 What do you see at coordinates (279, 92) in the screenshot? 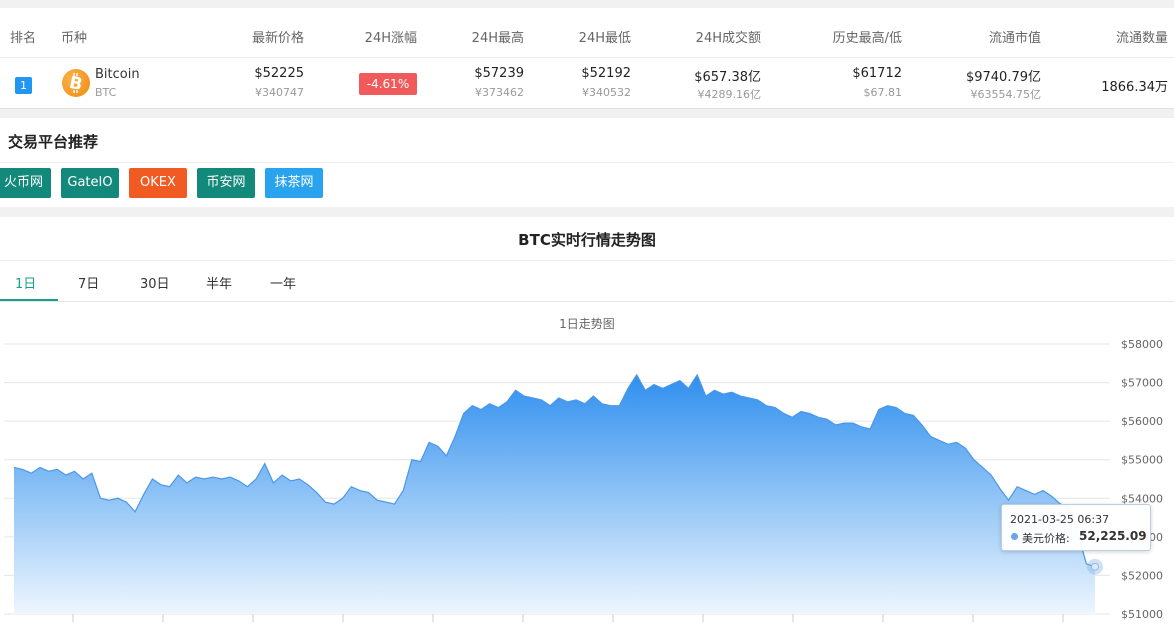
I see `price-cny: ¥340747` at bounding box center [279, 92].